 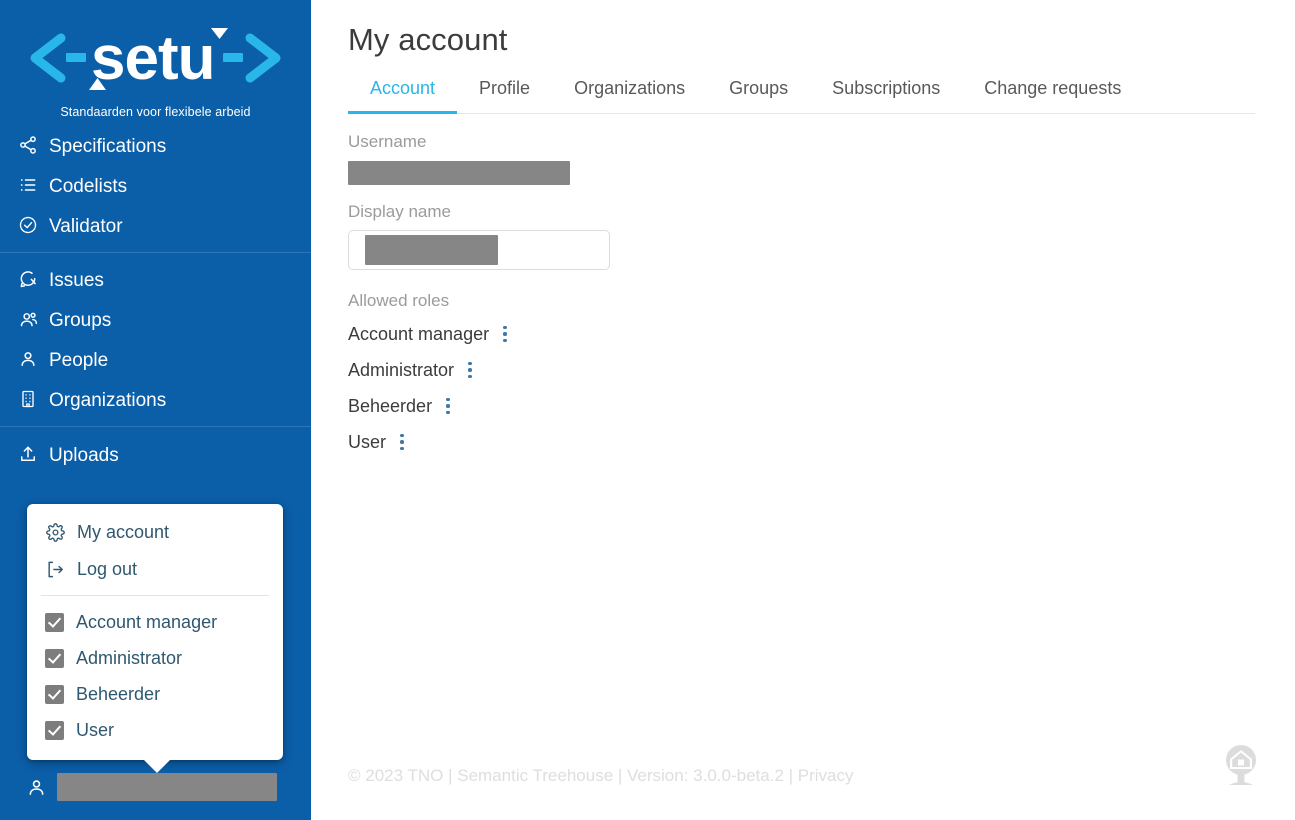 What do you see at coordinates (821, 406) in the screenshot?
I see `role-row-beheerder: Beheerder` at bounding box center [821, 406].